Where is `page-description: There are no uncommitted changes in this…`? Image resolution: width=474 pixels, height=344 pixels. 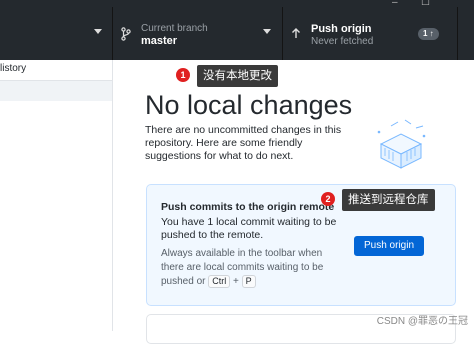 page-description: There are no uncommitted changes in this… is located at coordinates (243, 143).